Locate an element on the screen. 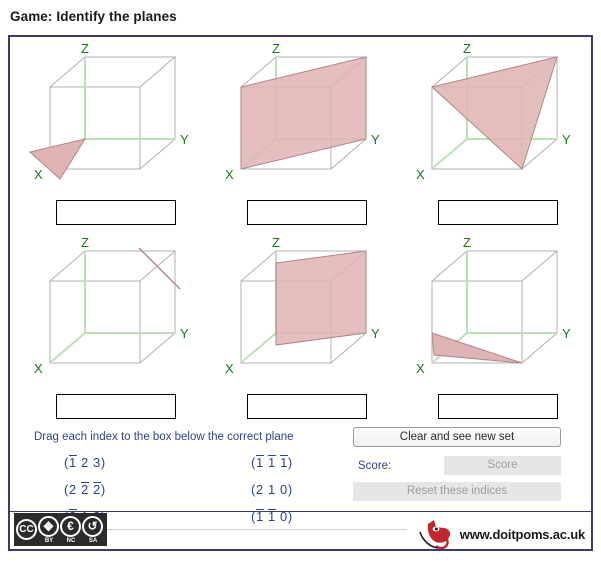 This screenshot has width=601, height=577. cube-cell-4: Z Y X is located at coordinates (106, 330).